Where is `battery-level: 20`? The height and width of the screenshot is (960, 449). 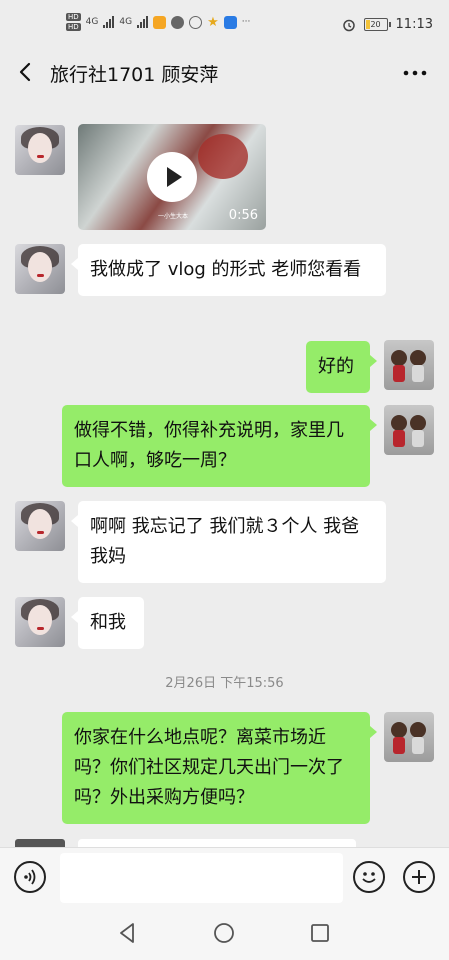
battery-level: 20 is located at coordinates (375, 24).